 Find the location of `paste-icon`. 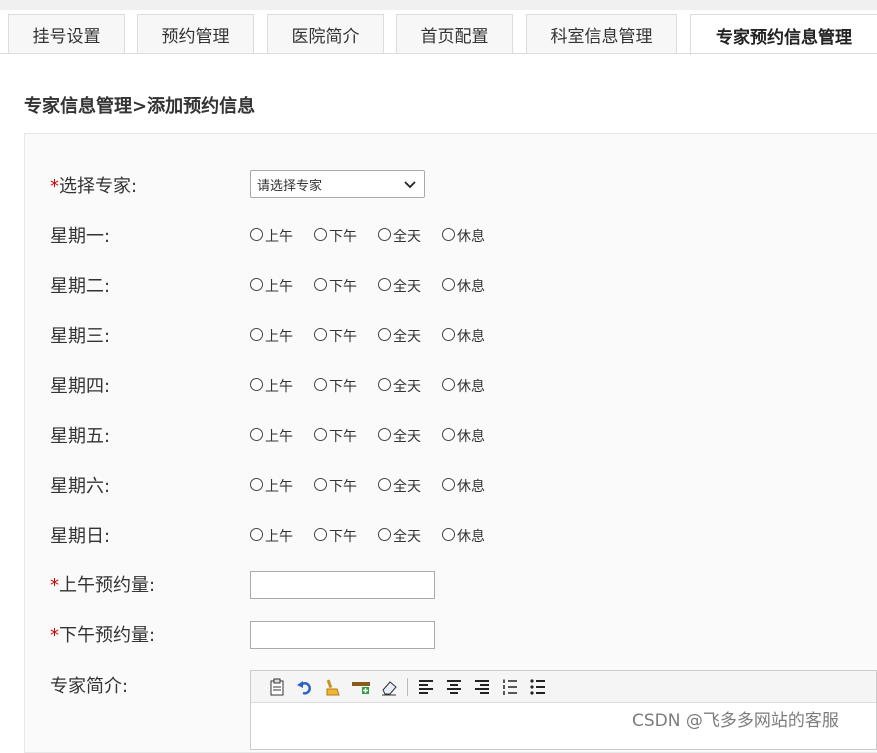

paste-icon is located at coordinates (277, 687).